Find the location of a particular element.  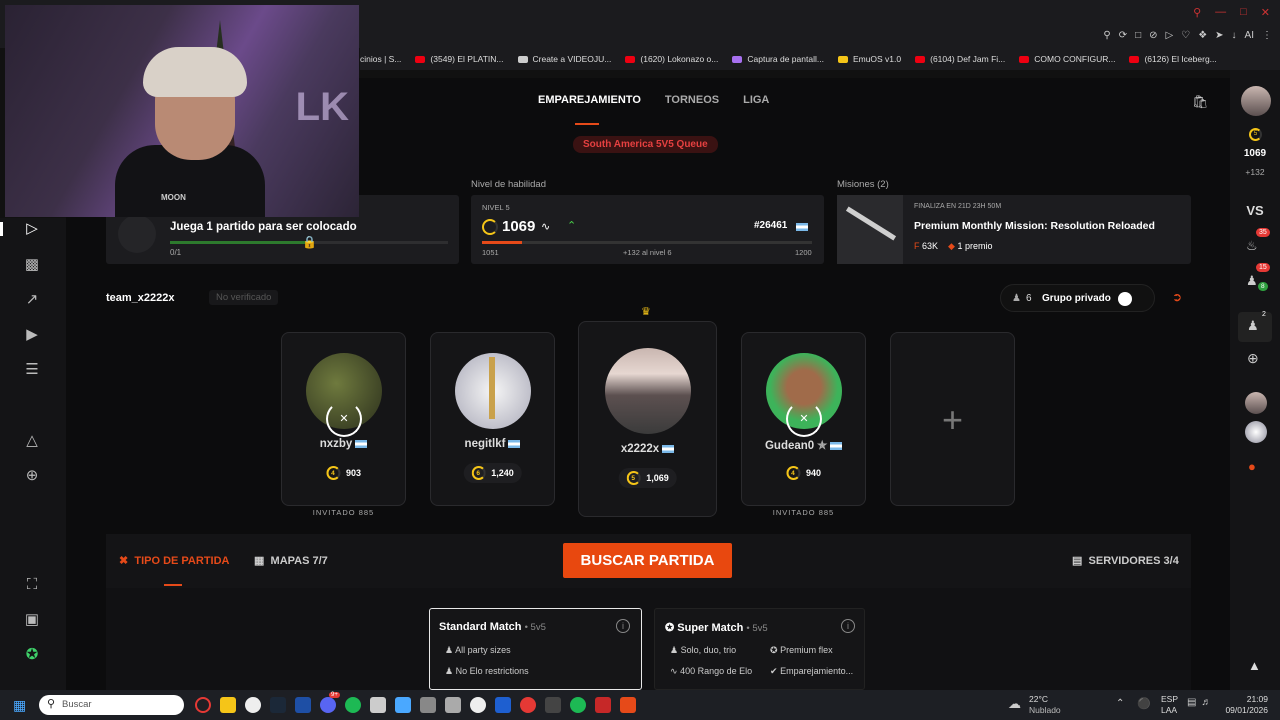

private-group-toggle: ♟ 6 Grupo privado is located at coordinates (1077, 298).